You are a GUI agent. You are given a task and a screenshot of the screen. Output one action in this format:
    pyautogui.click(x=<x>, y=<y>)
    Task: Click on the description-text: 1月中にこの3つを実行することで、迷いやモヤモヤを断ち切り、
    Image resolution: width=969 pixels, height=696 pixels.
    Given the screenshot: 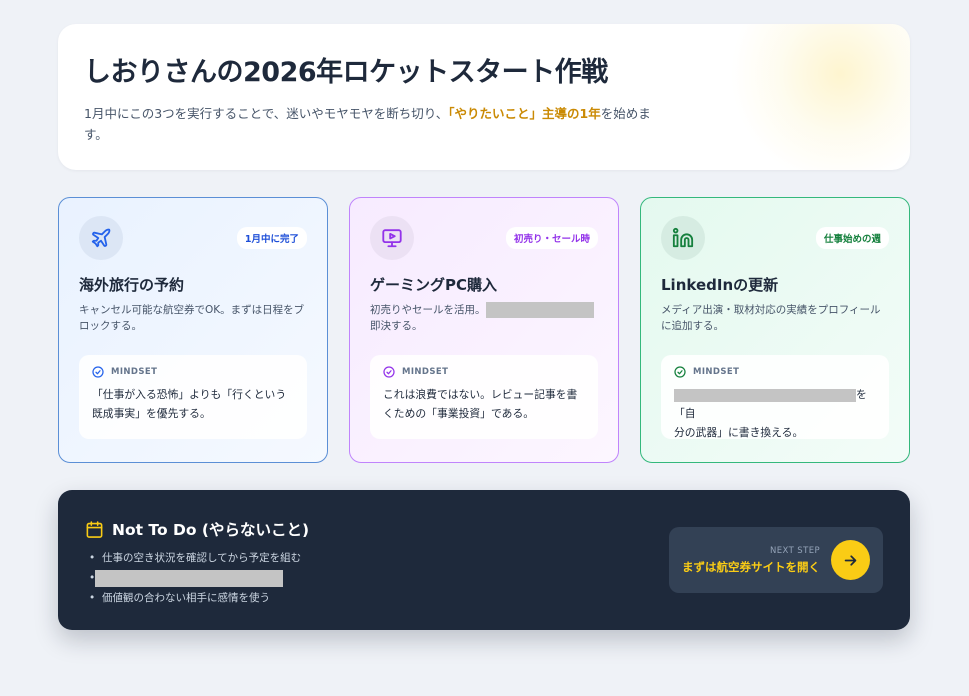 What is the action you would take?
    pyautogui.click(x=266, y=113)
    